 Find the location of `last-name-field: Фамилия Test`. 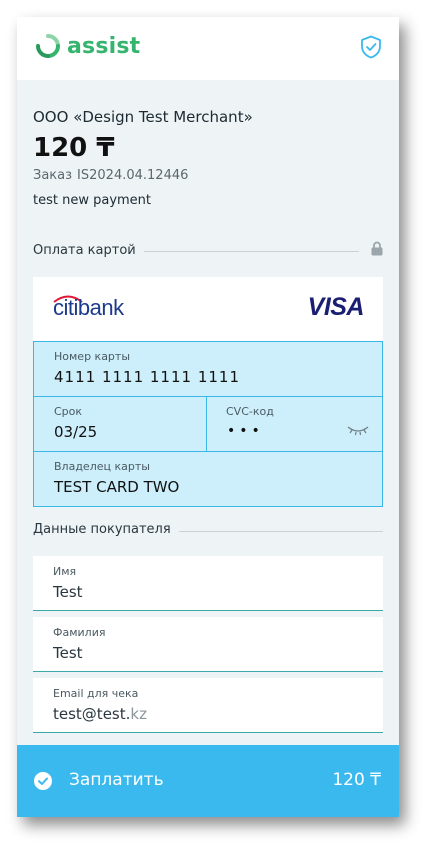

last-name-field: Фамилия Test is located at coordinates (208, 644).